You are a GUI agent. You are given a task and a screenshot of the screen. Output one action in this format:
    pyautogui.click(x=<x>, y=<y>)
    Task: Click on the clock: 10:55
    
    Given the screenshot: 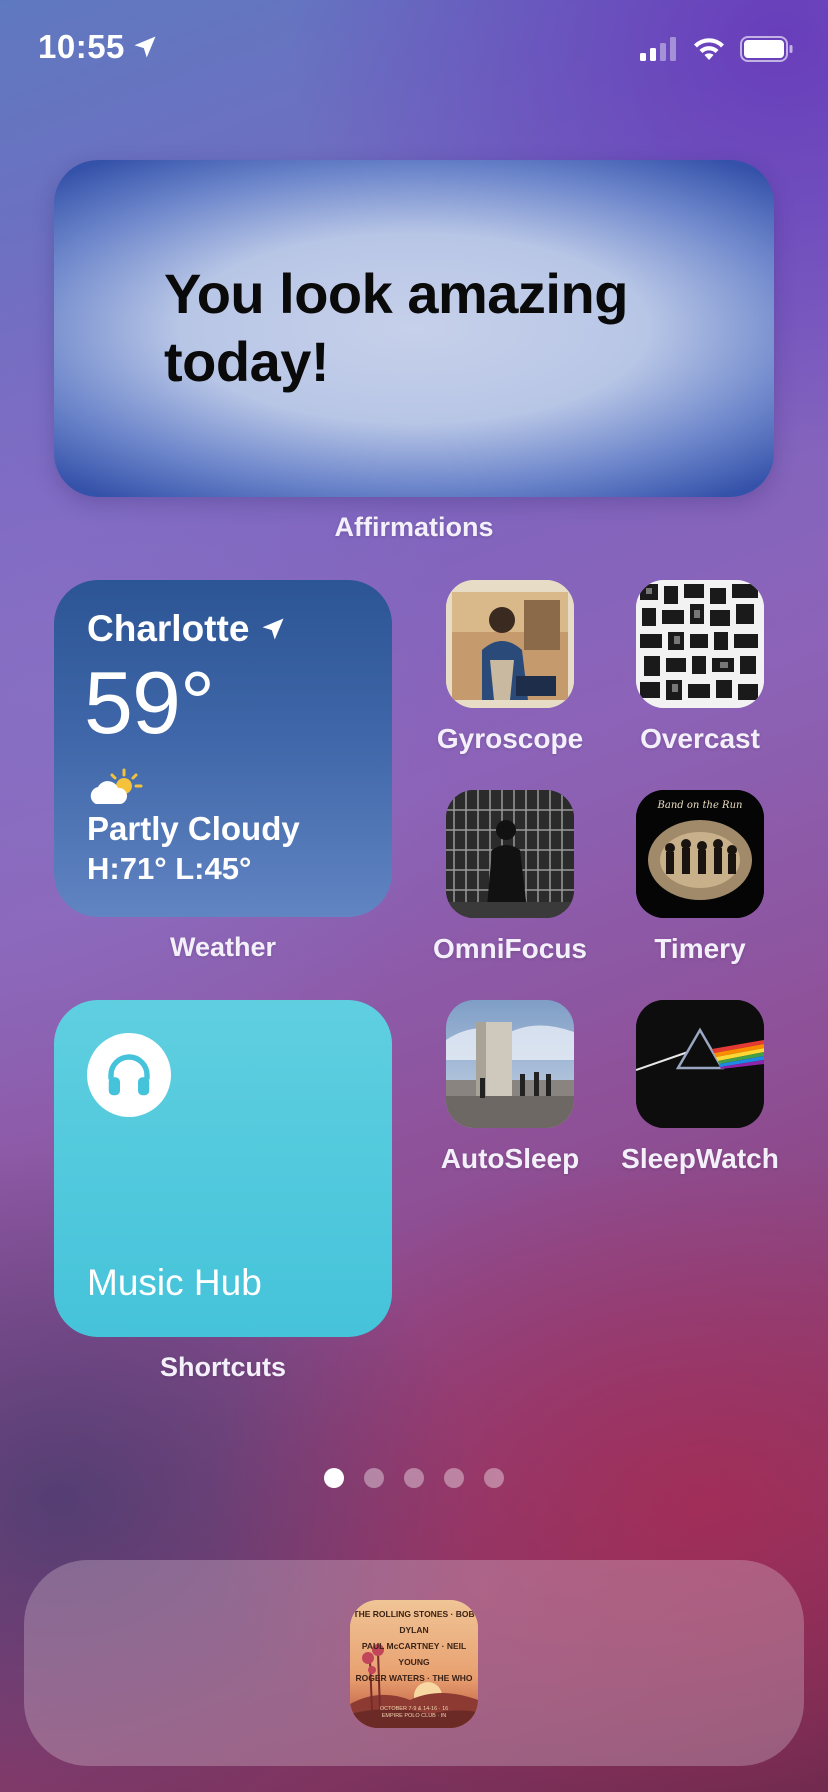 What is the action you would take?
    pyautogui.click(x=81, y=46)
    